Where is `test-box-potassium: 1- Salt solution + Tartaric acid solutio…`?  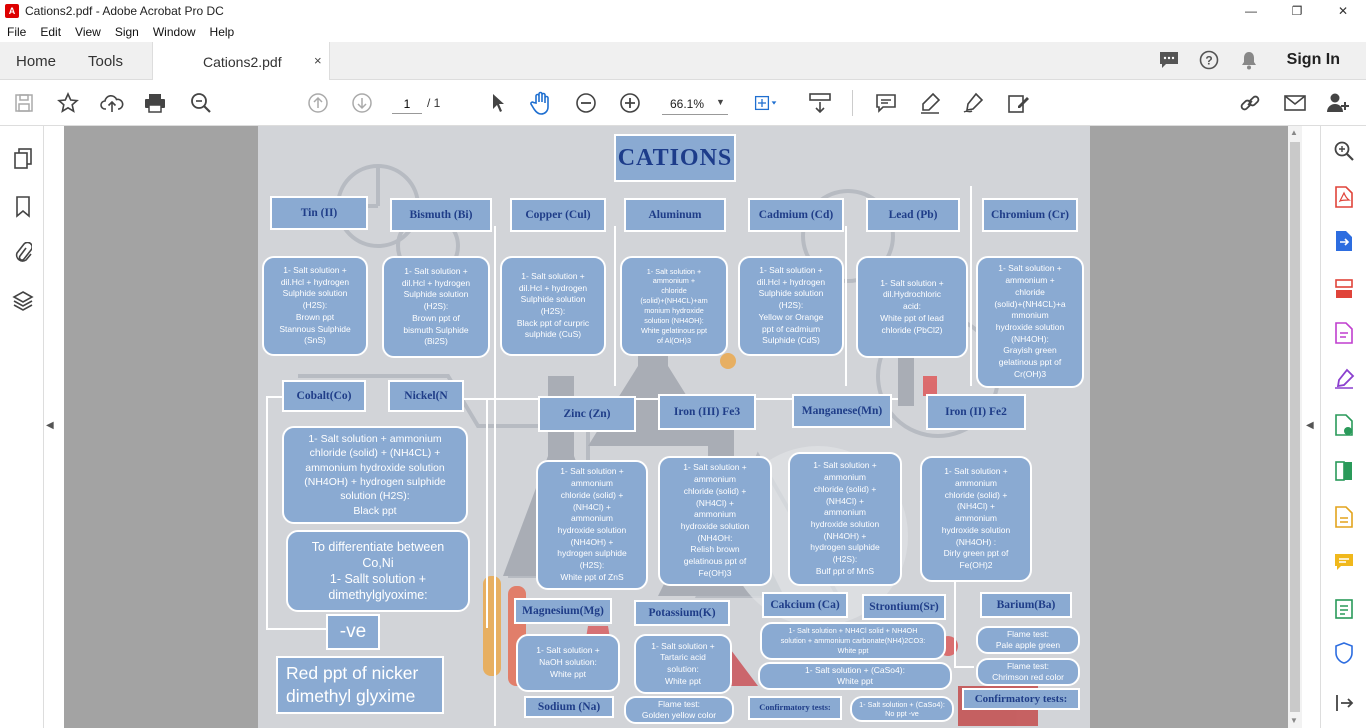 test-box-potassium: 1- Salt solution + Tartaric acid solutio… is located at coordinates (683, 664).